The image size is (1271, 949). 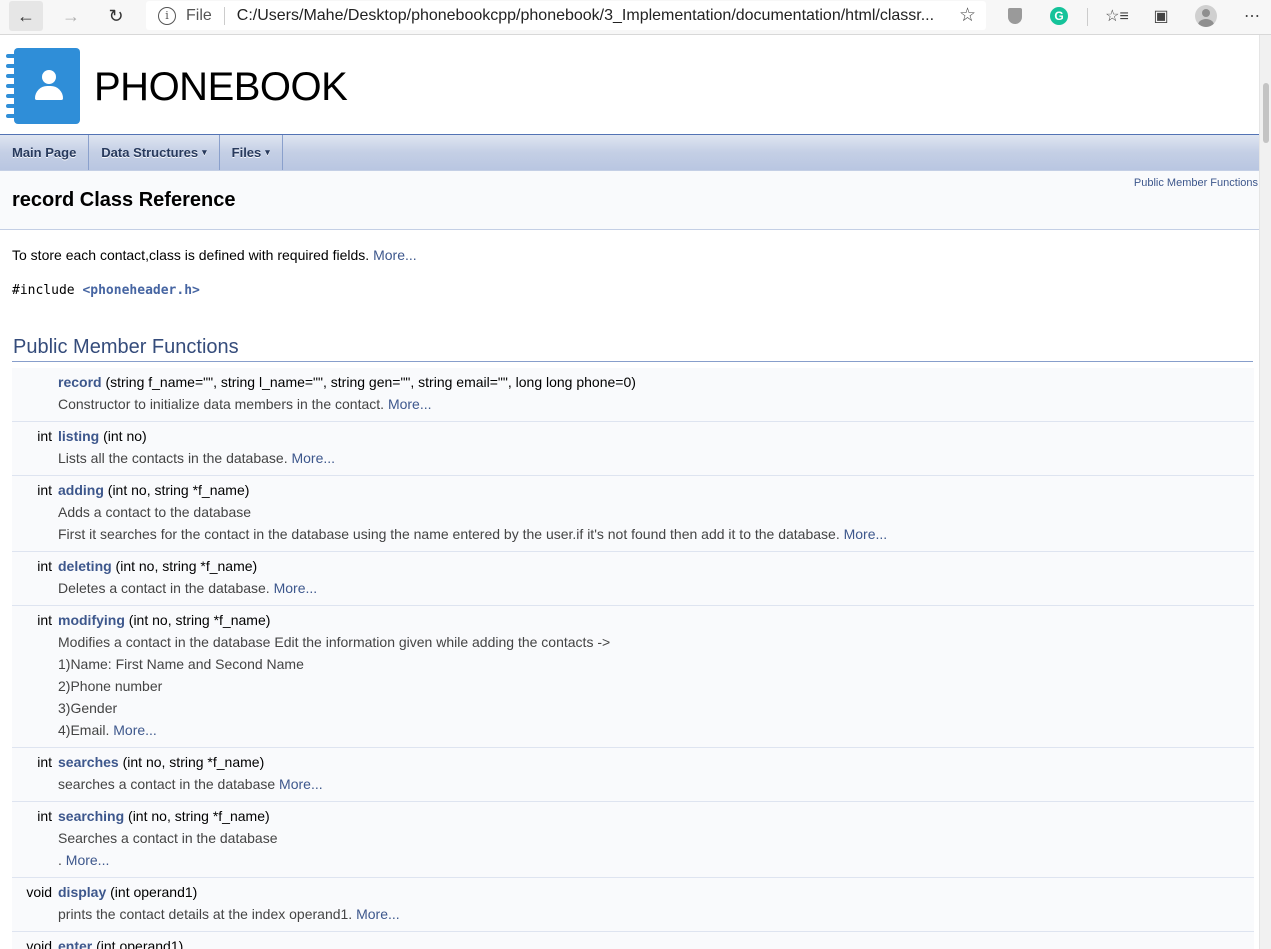 I want to click on member-name-link: display, so click(x=82, y=892).